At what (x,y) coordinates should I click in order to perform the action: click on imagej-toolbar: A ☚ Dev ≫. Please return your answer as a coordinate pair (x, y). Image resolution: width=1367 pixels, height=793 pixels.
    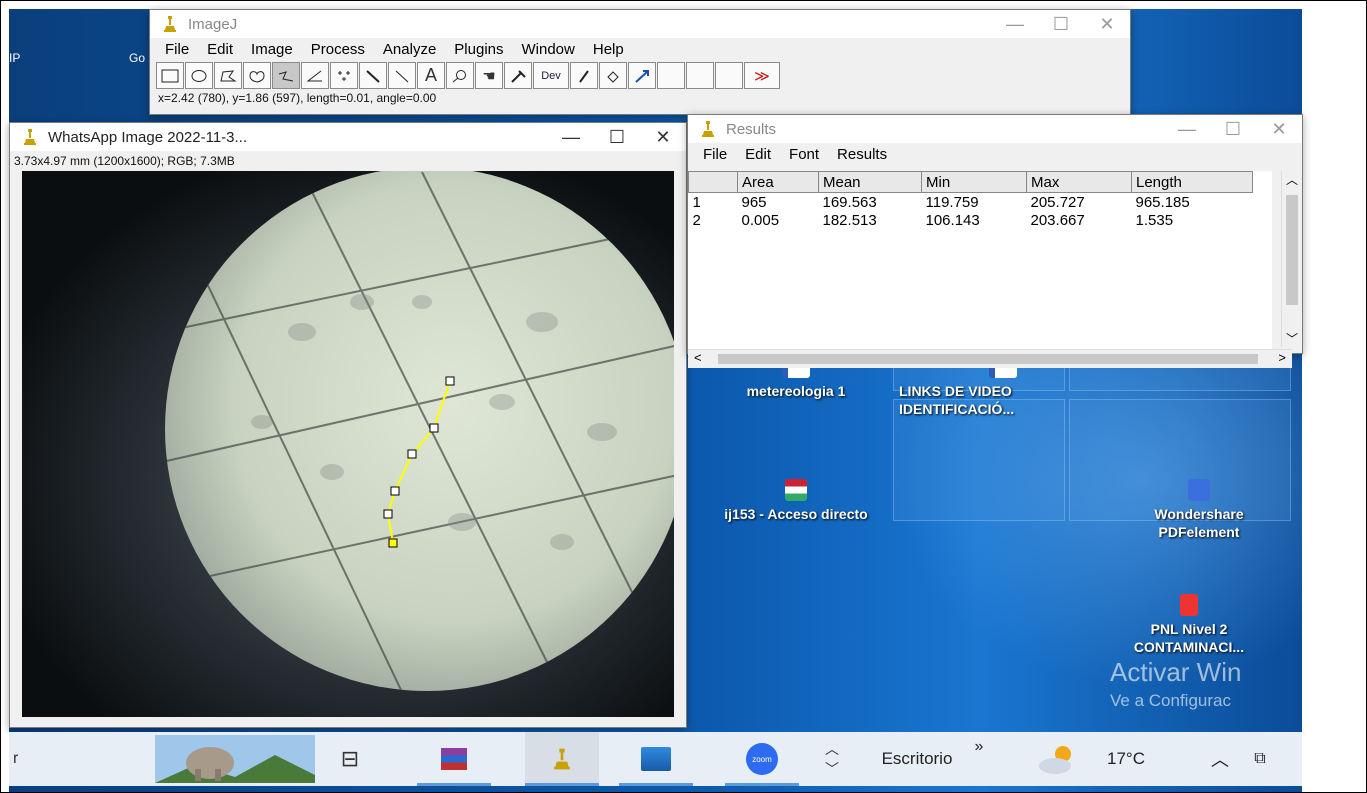
    Looking at the image, I should click on (640, 74).